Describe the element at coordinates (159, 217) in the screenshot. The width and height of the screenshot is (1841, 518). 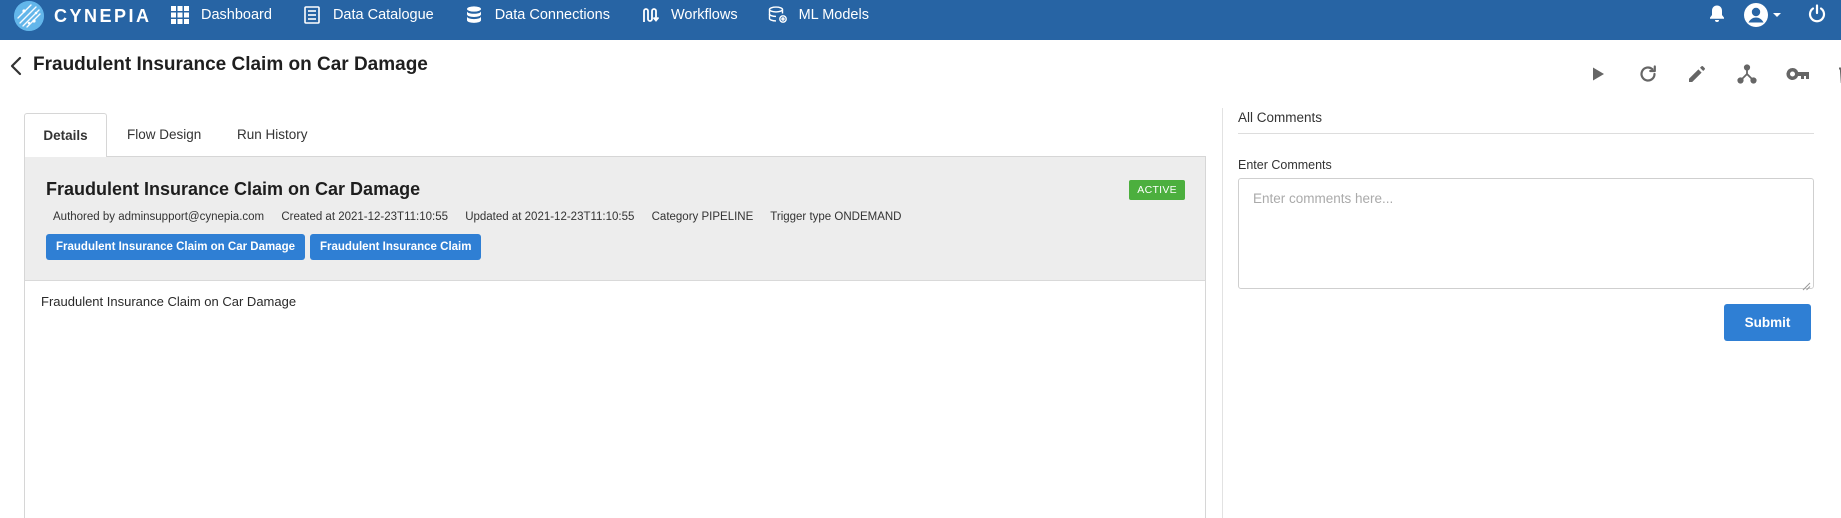
I see `authored-by: Authored by adminsupport@cynepia.com` at that location.